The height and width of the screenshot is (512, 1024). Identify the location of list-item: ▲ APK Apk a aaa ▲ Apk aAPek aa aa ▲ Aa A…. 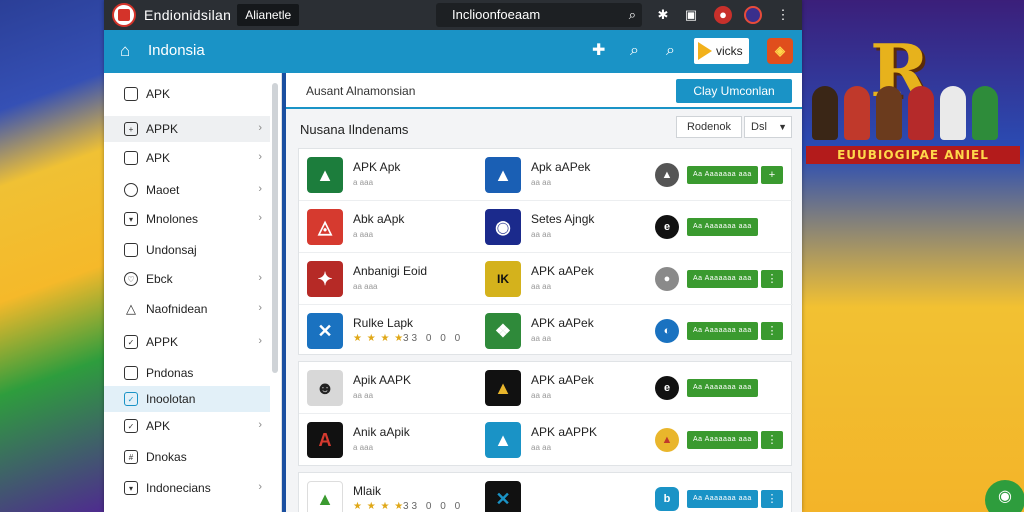
(546, 175).